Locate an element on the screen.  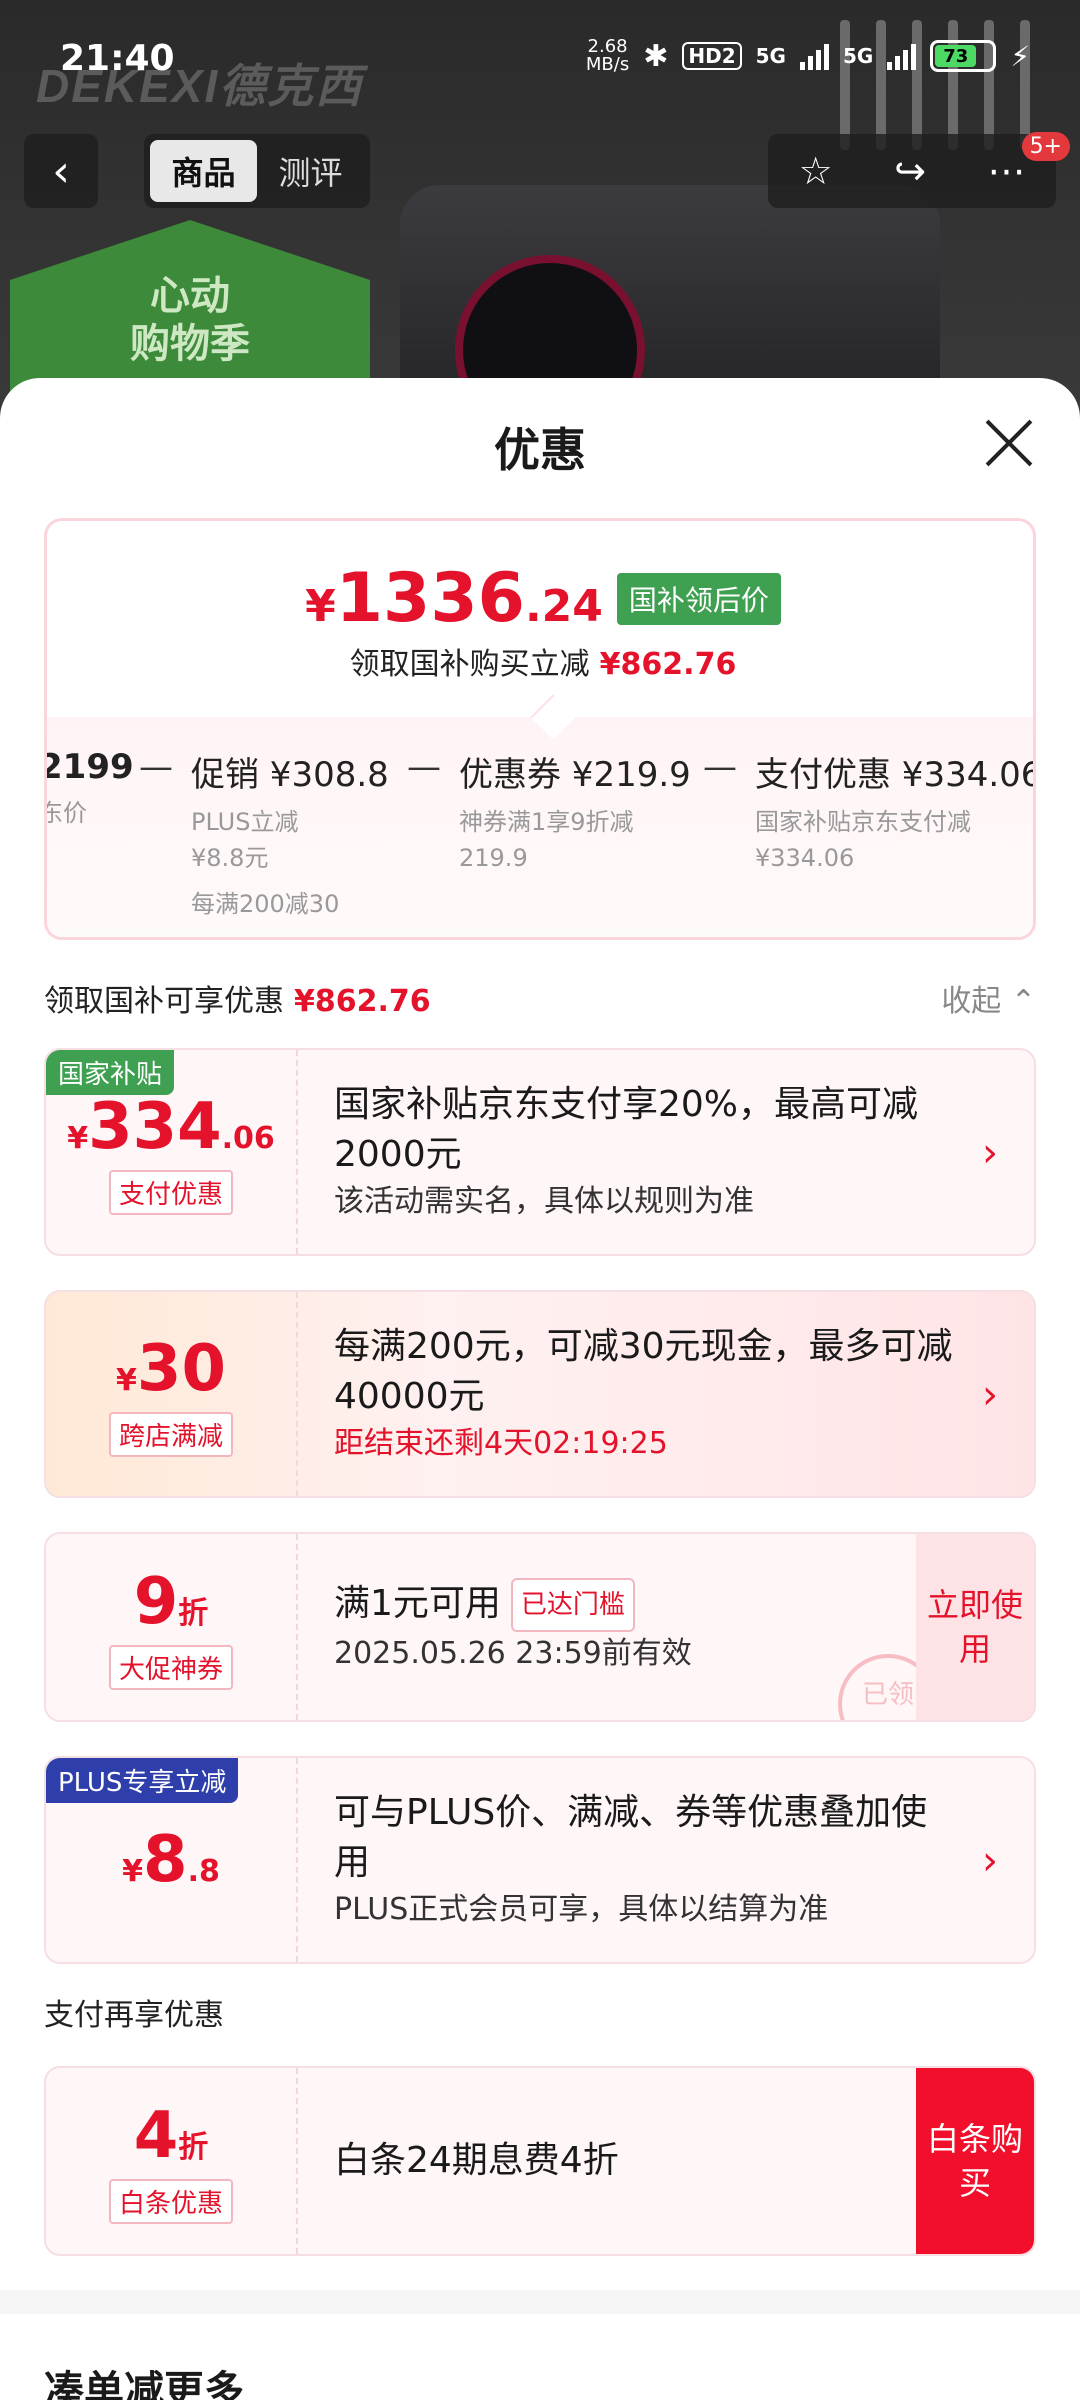
offer-note: 该活动需实名，具体以规则为准 is located at coordinates (544, 1201).